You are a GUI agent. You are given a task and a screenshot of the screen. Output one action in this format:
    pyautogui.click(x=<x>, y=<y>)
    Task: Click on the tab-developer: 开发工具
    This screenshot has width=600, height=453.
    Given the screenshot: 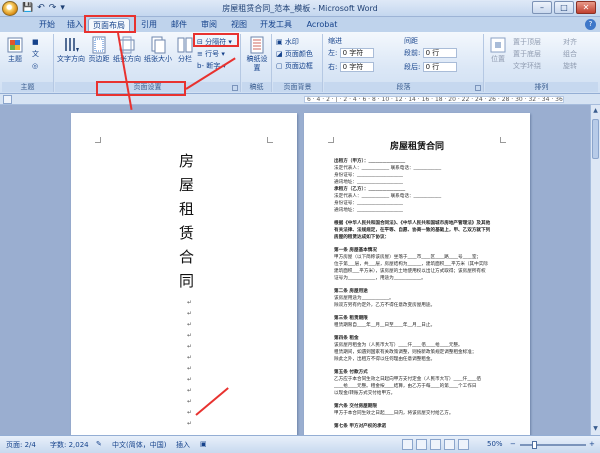 What is the action you would take?
    pyautogui.click(x=276, y=25)
    